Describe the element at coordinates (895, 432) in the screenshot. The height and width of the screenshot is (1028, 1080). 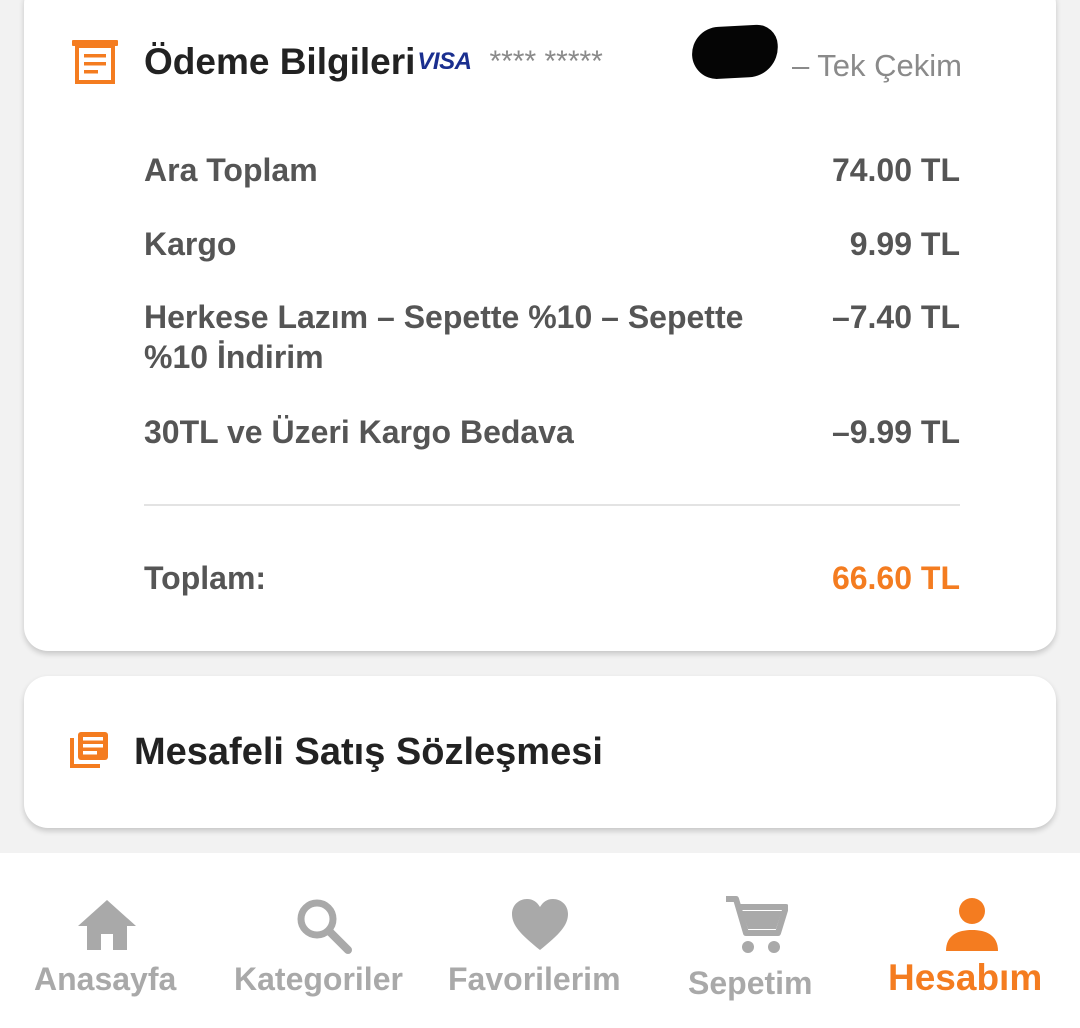
I see `row-value: –9.99 TL` at that location.